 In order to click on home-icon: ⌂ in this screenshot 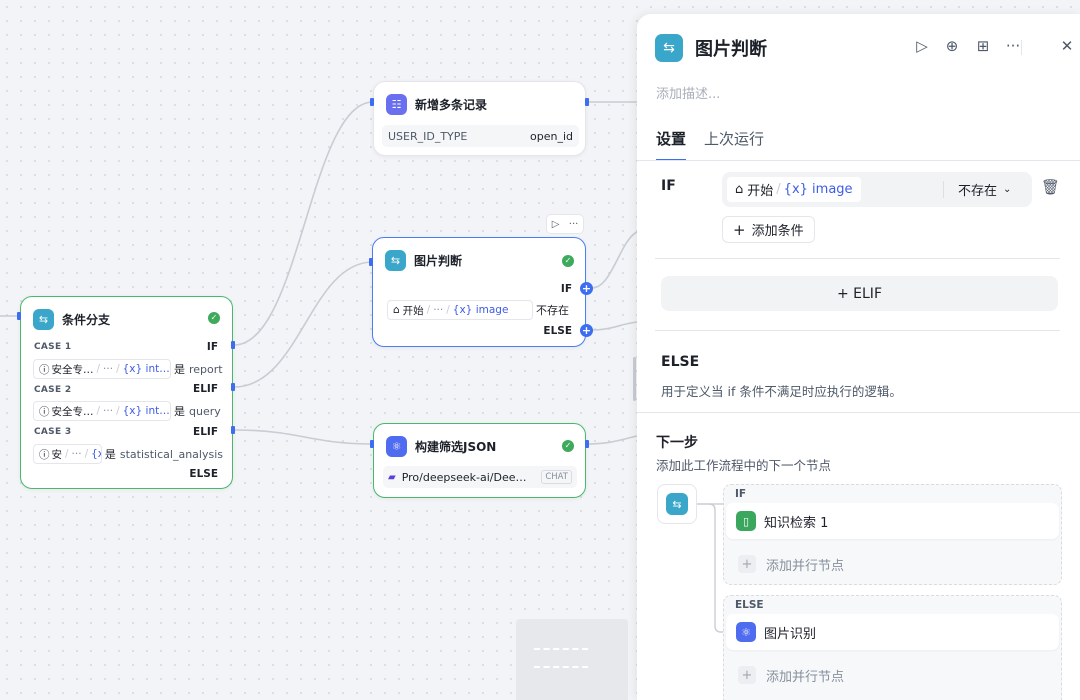, I will do `click(396, 310)`.